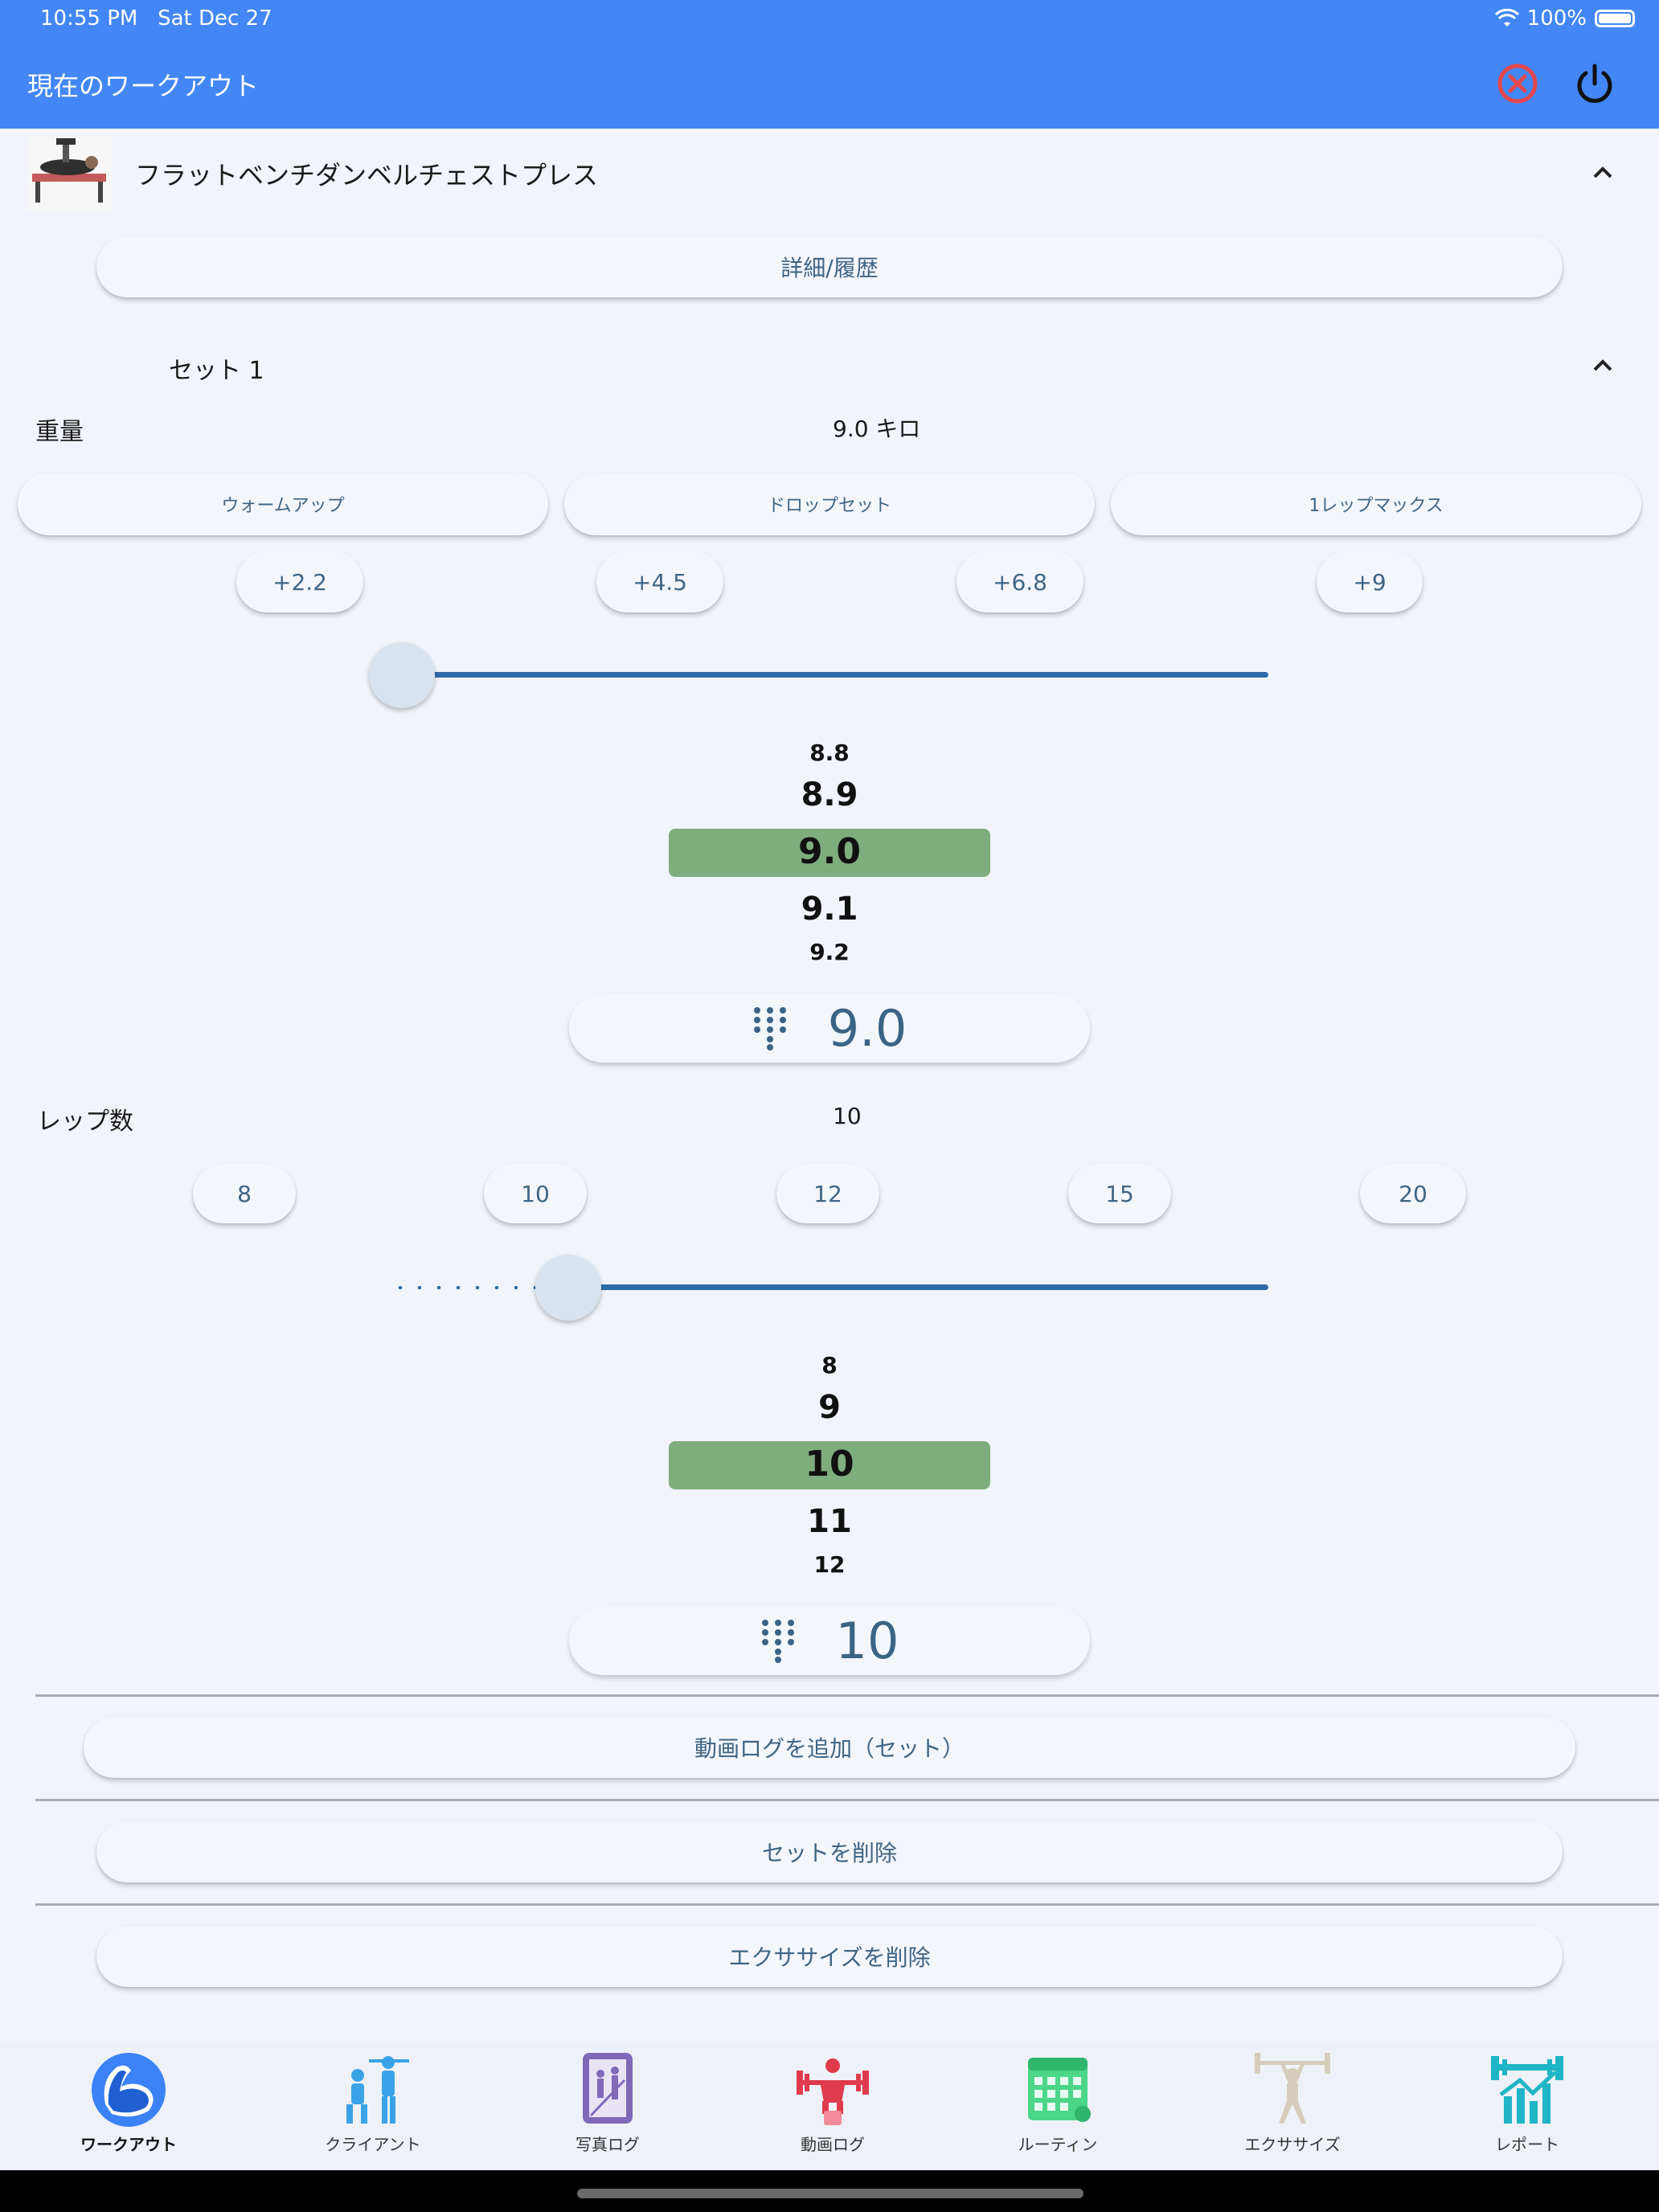  What do you see at coordinates (1119, 1193) in the screenshot?
I see `reps-preset-button: 15` at bounding box center [1119, 1193].